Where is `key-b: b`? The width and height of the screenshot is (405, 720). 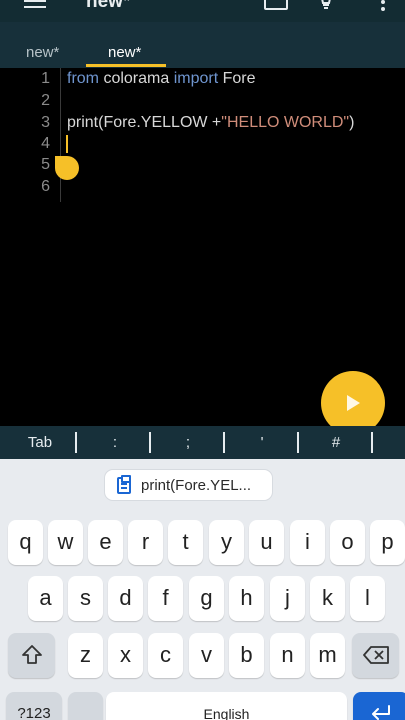 key-b: b is located at coordinates (246, 655).